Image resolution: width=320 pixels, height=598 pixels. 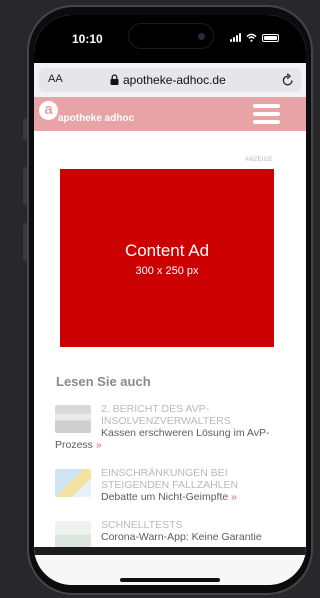 What do you see at coordinates (266, 114) in the screenshot?
I see `hamburger-menu-icon` at bounding box center [266, 114].